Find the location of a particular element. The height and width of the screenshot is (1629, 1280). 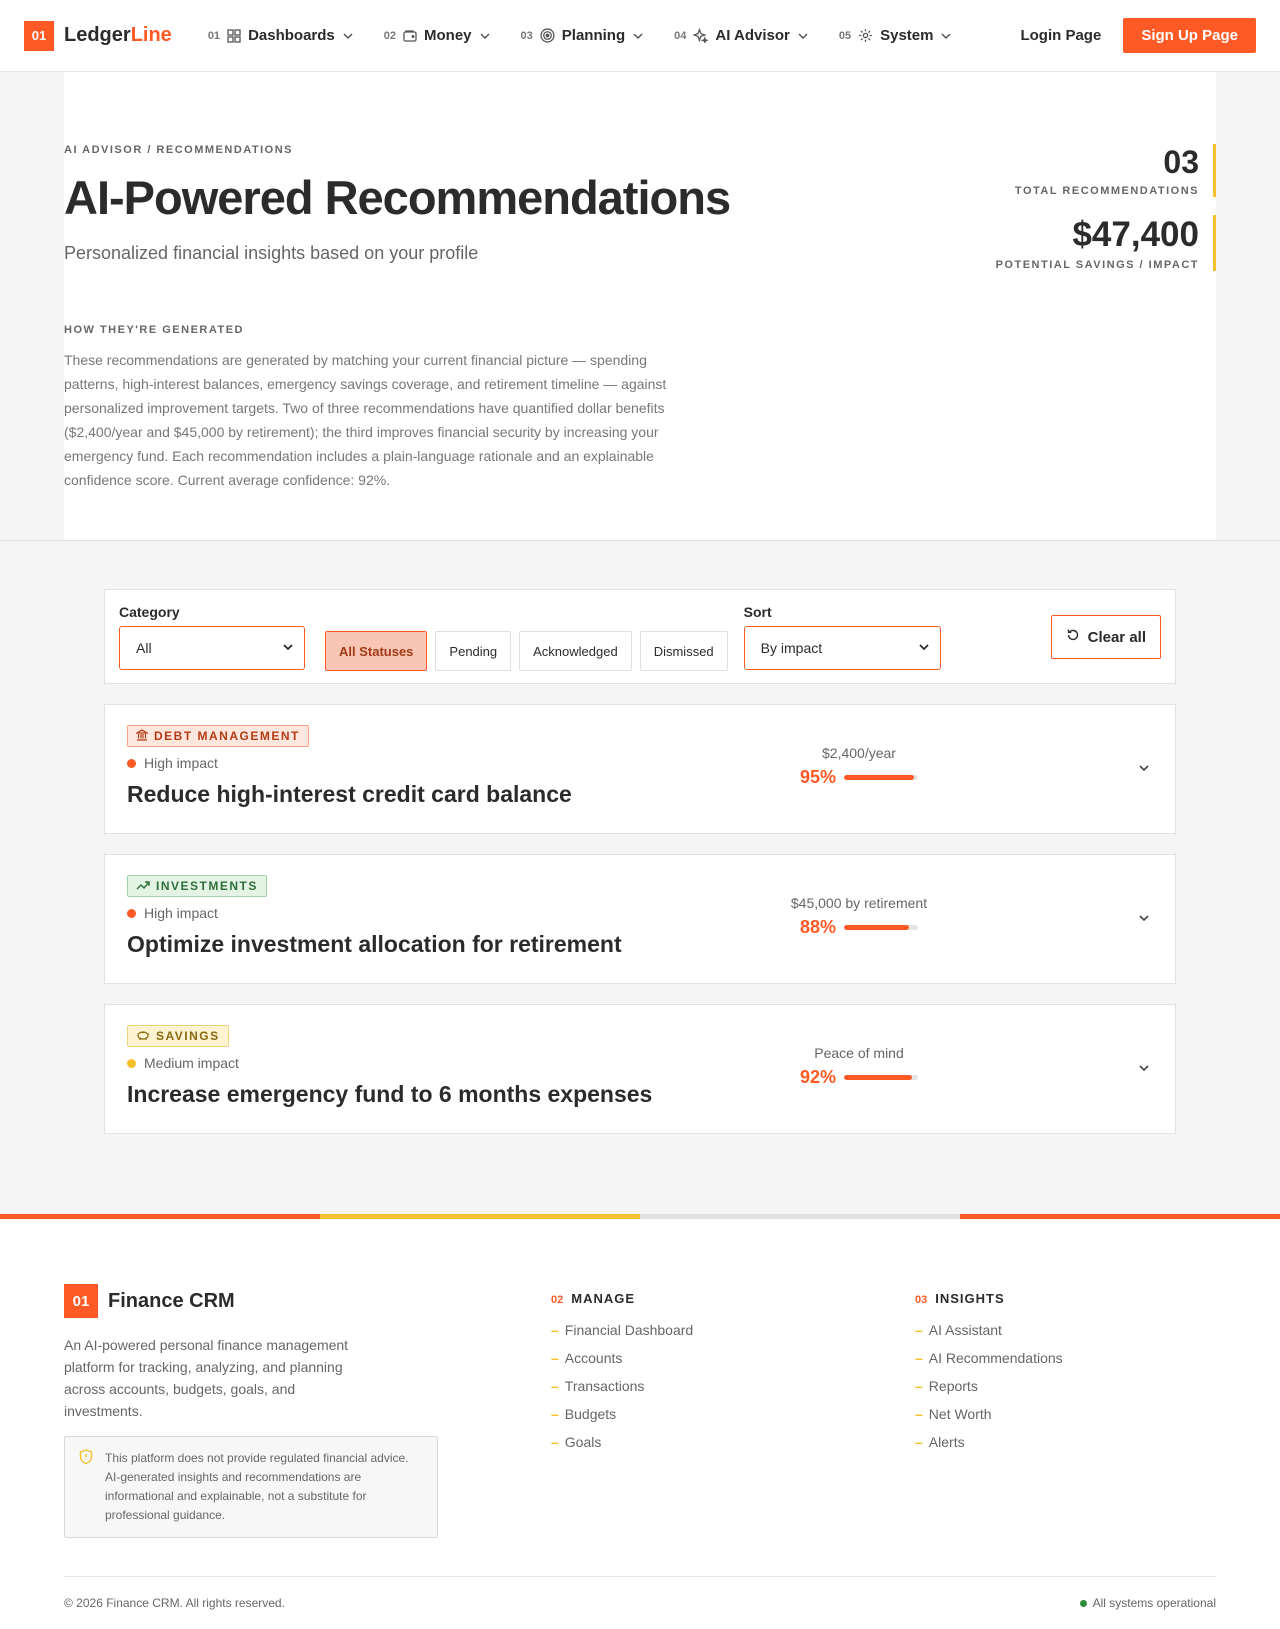

footer-link: Transactions is located at coordinates (622, 1386).